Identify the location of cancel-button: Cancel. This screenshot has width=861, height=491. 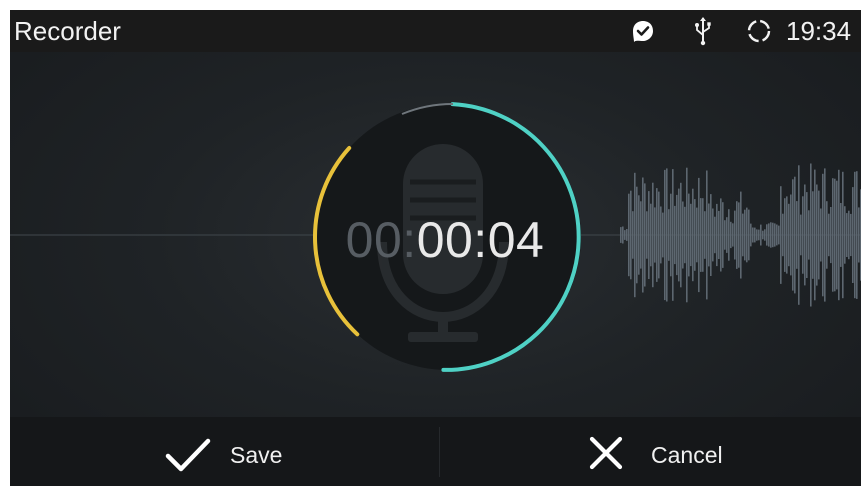
(650, 451).